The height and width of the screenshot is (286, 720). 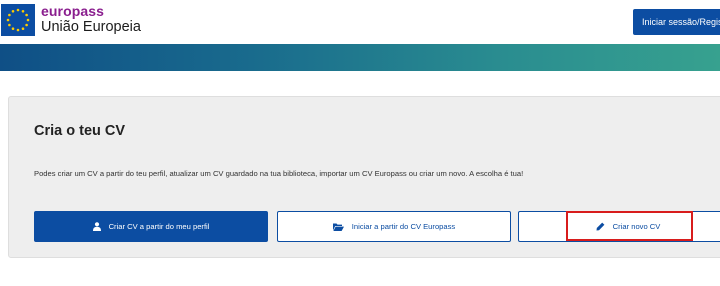 I want to click on create-new-cv-button: Criar novo CV, so click(x=619, y=226).